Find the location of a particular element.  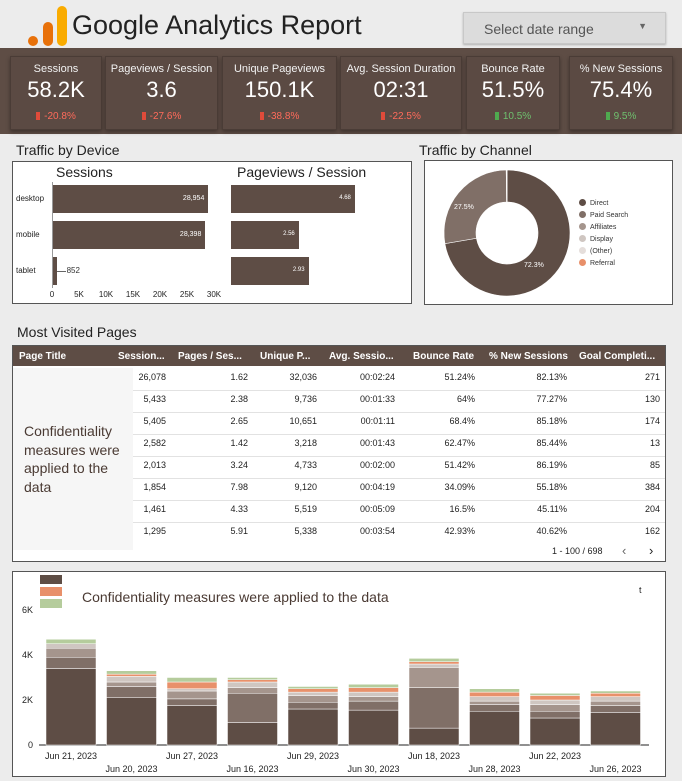

channel-legend-item: (Other) is located at coordinates (595, 251).